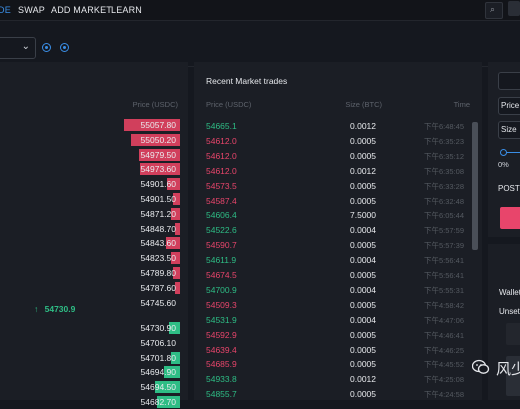  What do you see at coordinates (513, 152) in the screenshot?
I see `size-slider-track` at bounding box center [513, 152].